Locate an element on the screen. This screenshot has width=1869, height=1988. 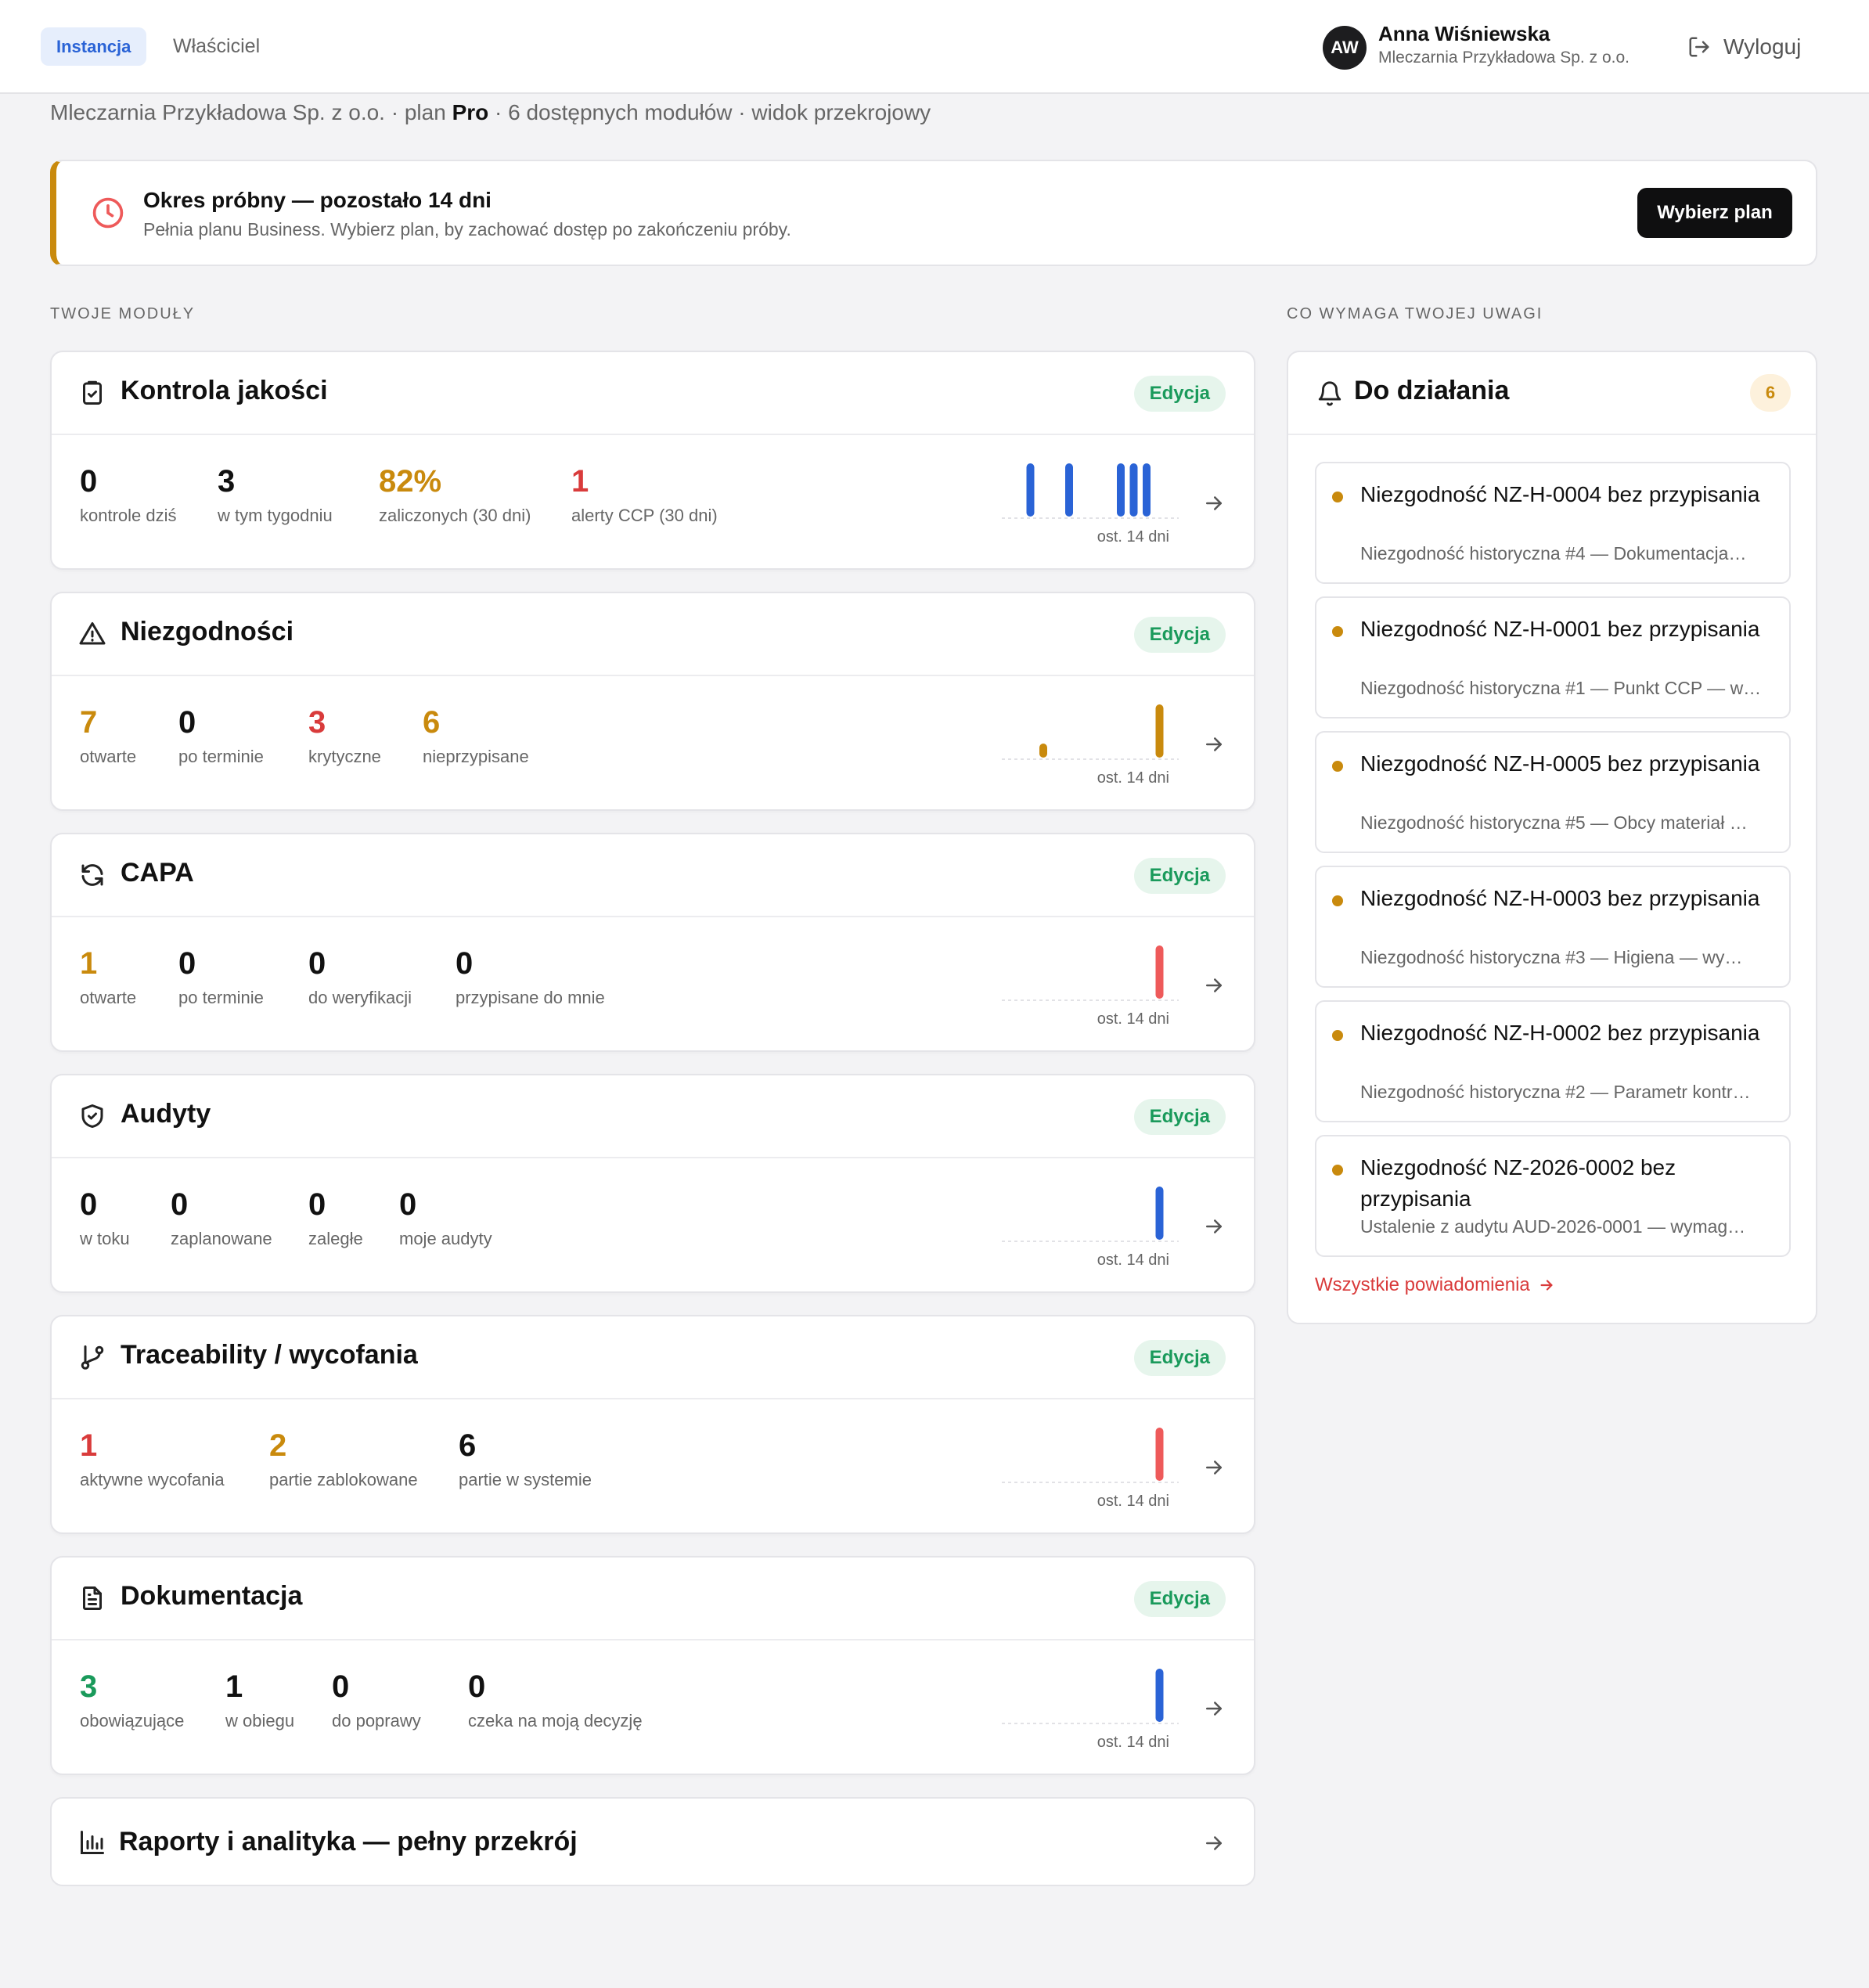
reports-card: Raporty i analityka — pełny przekrój is located at coordinates (652, 1841).